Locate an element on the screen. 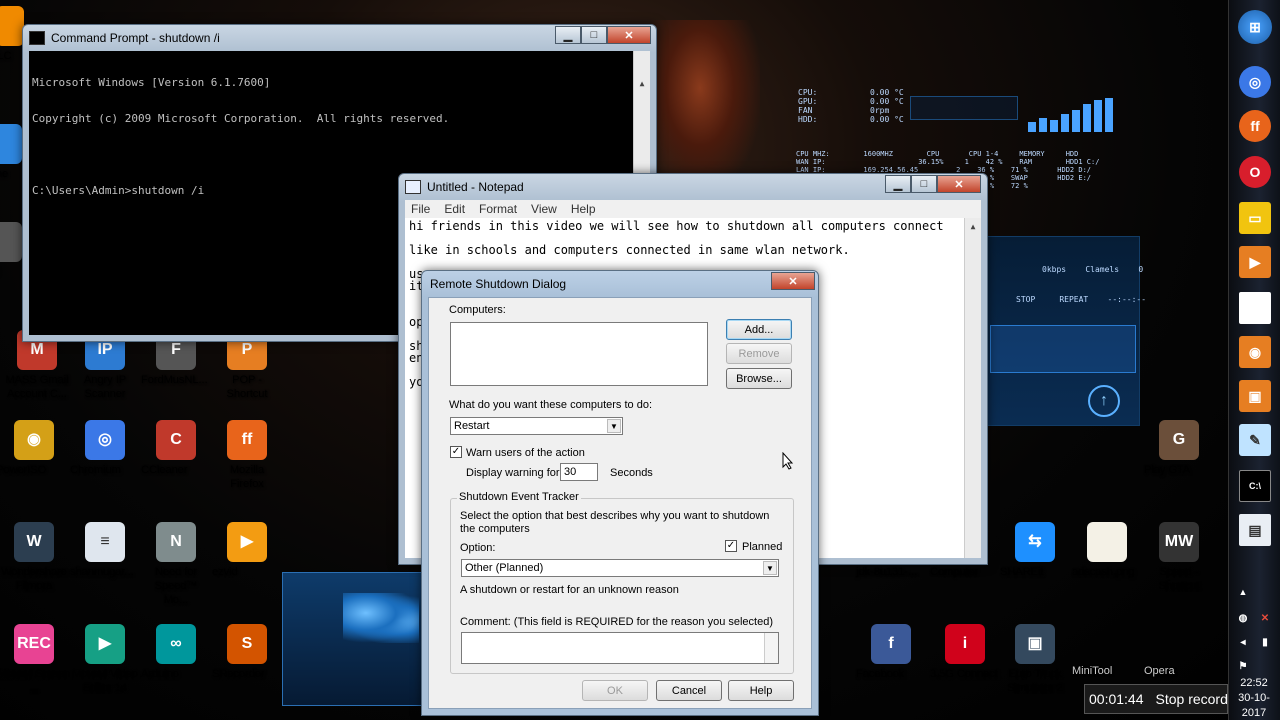 This screenshot has height=720, width=1280. warn-checkbox: ✓ is located at coordinates (456, 452).